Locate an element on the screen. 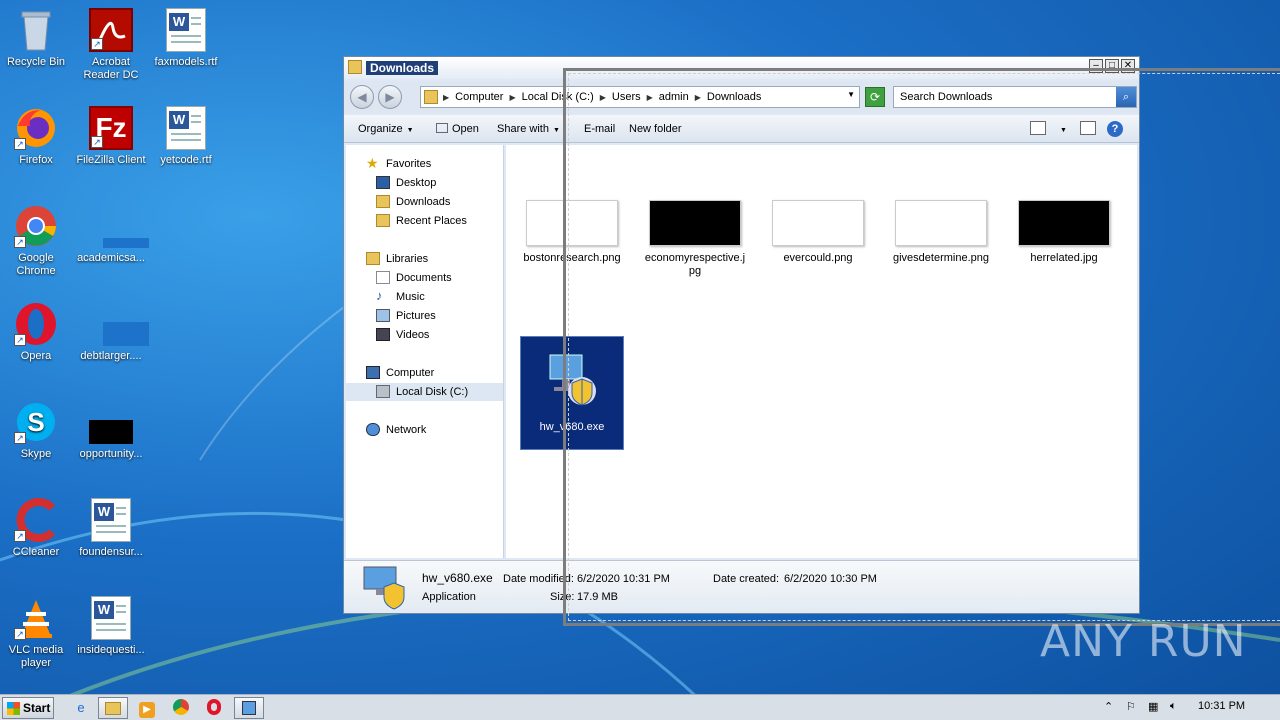 The height and width of the screenshot is (720, 1280). window-title: Downloads is located at coordinates (402, 68).